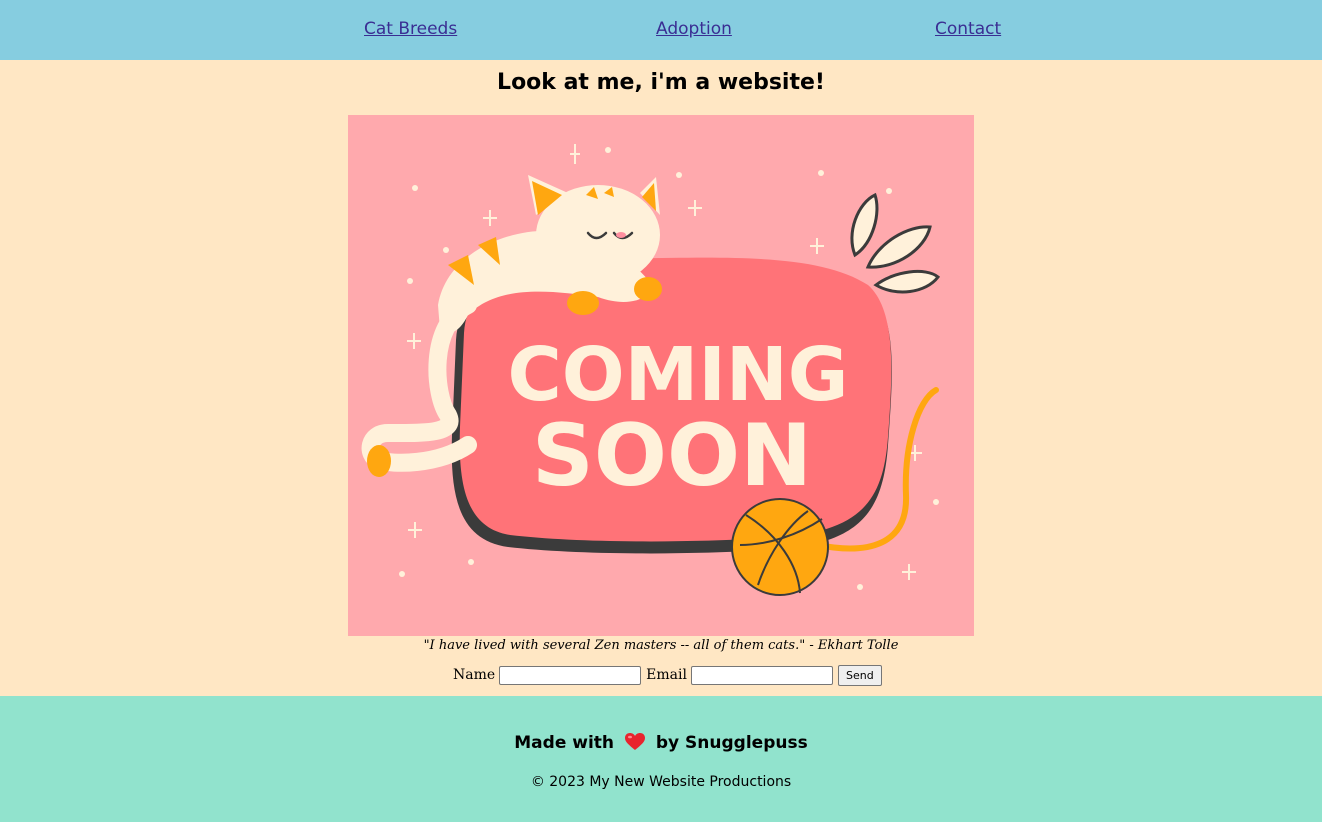  What do you see at coordinates (731, 743) in the screenshot?
I see `made-with-suffix: by Snugglepuss` at bounding box center [731, 743].